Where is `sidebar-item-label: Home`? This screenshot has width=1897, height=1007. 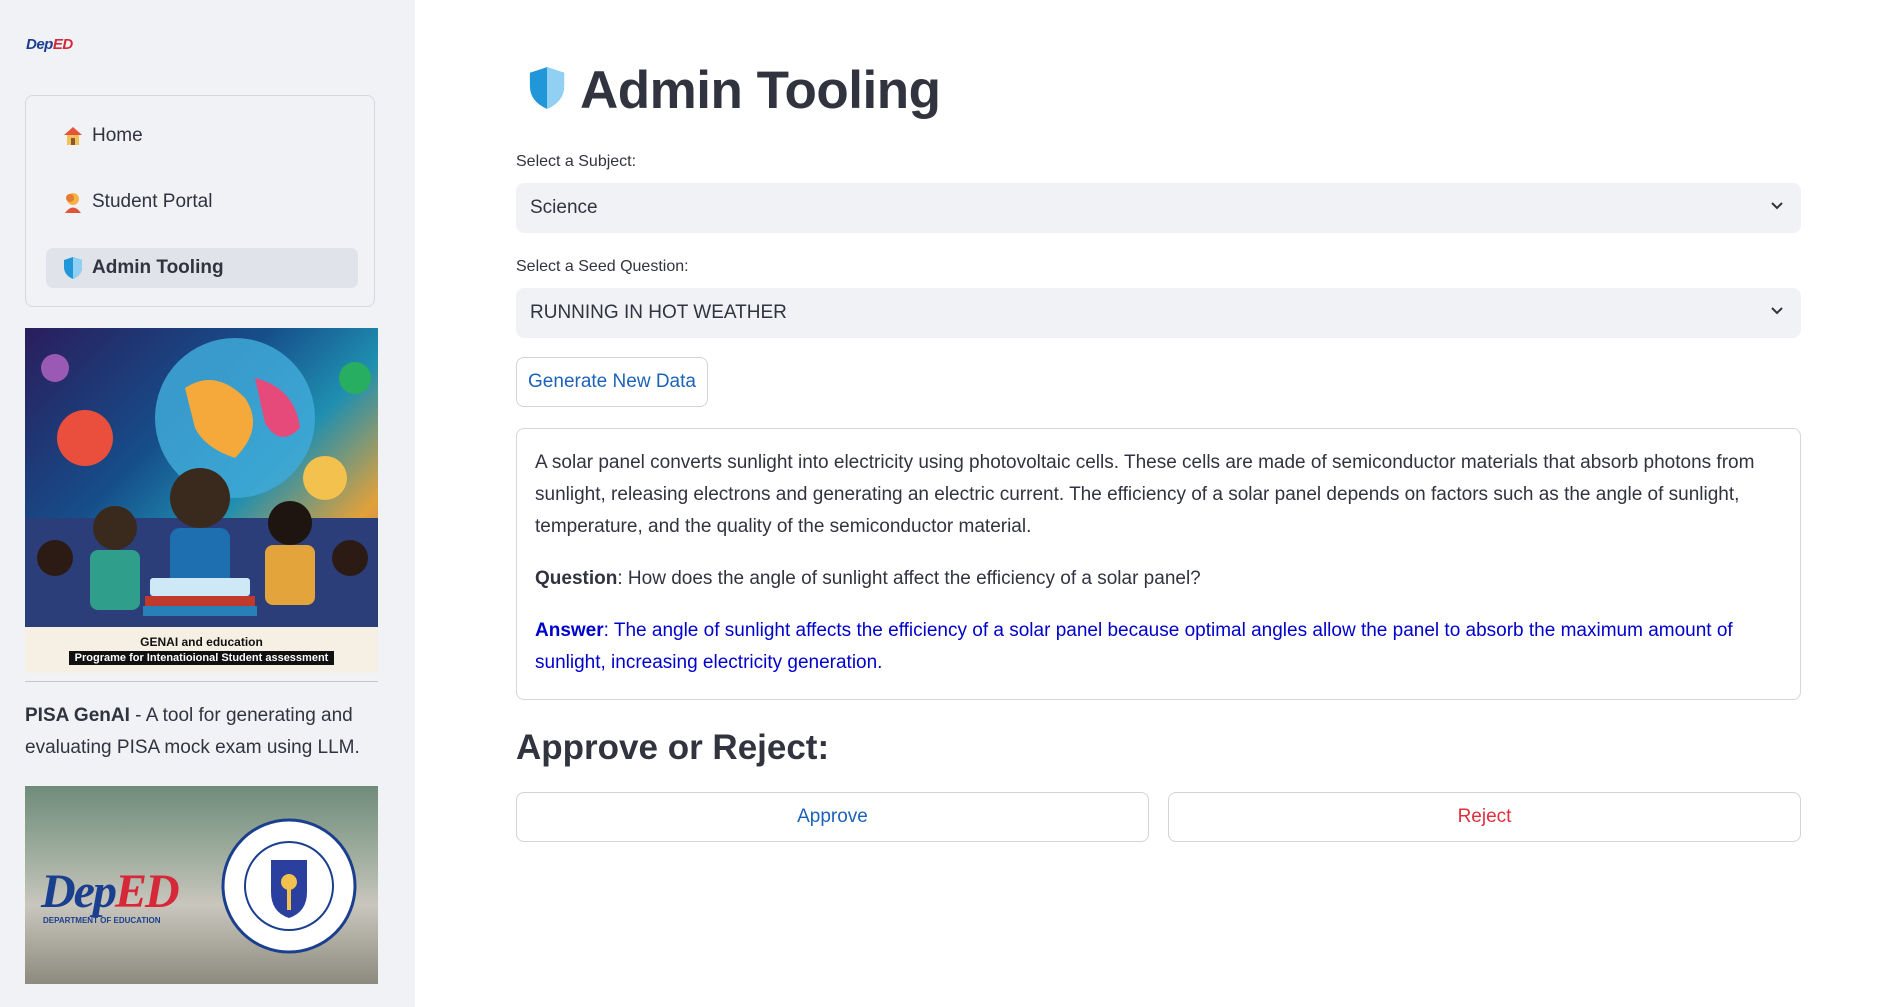
sidebar-item-label: Home is located at coordinates (117, 135).